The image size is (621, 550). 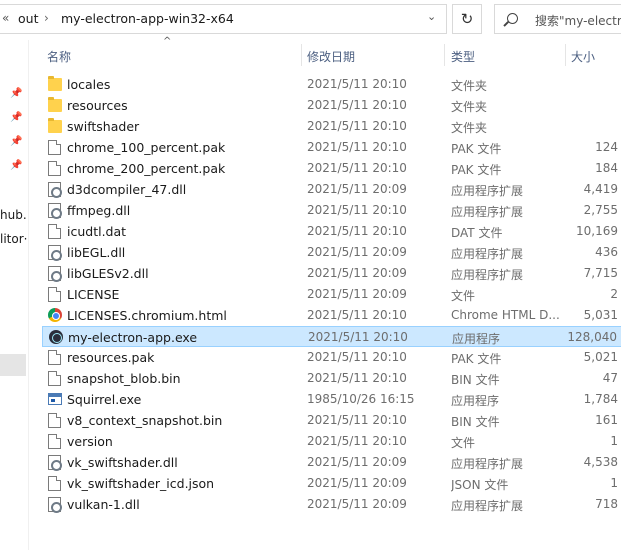 I want to click on breadcrumb-current-folder: my-electron-app-win32-x64, so click(x=147, y=18).